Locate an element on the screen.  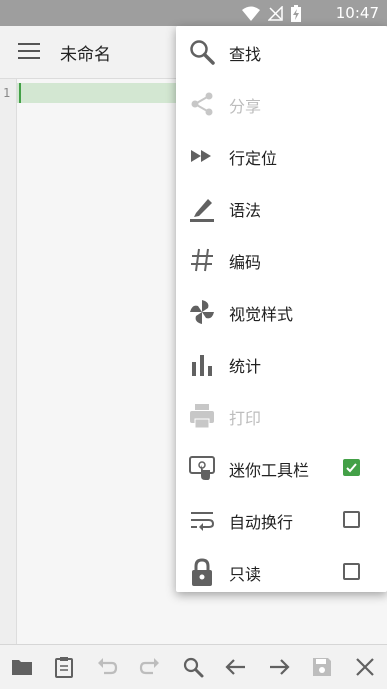
menu-item-print: 打印 is located at coordinates (281, 416).